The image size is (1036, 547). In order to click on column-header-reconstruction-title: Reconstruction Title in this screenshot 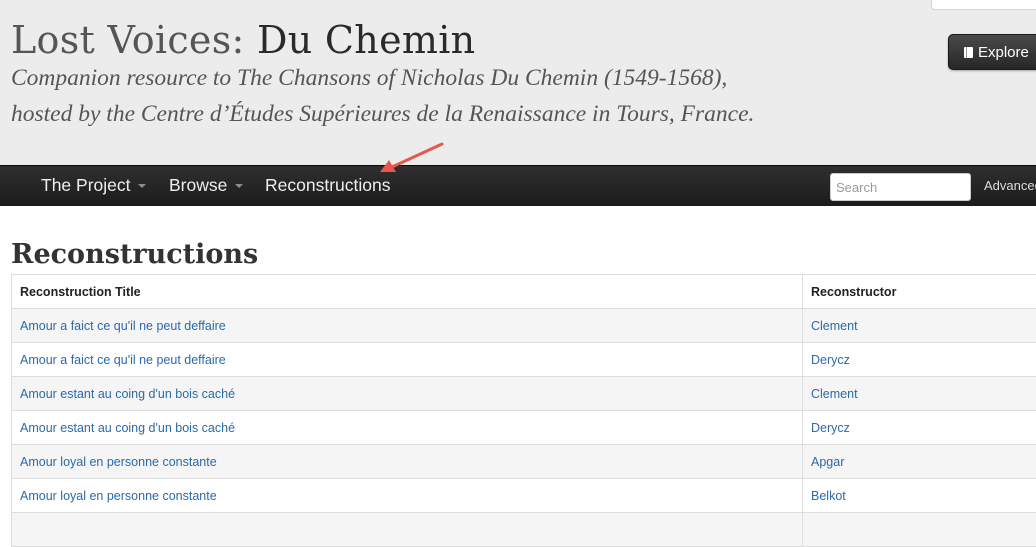, I will do `click(407, 292)`.